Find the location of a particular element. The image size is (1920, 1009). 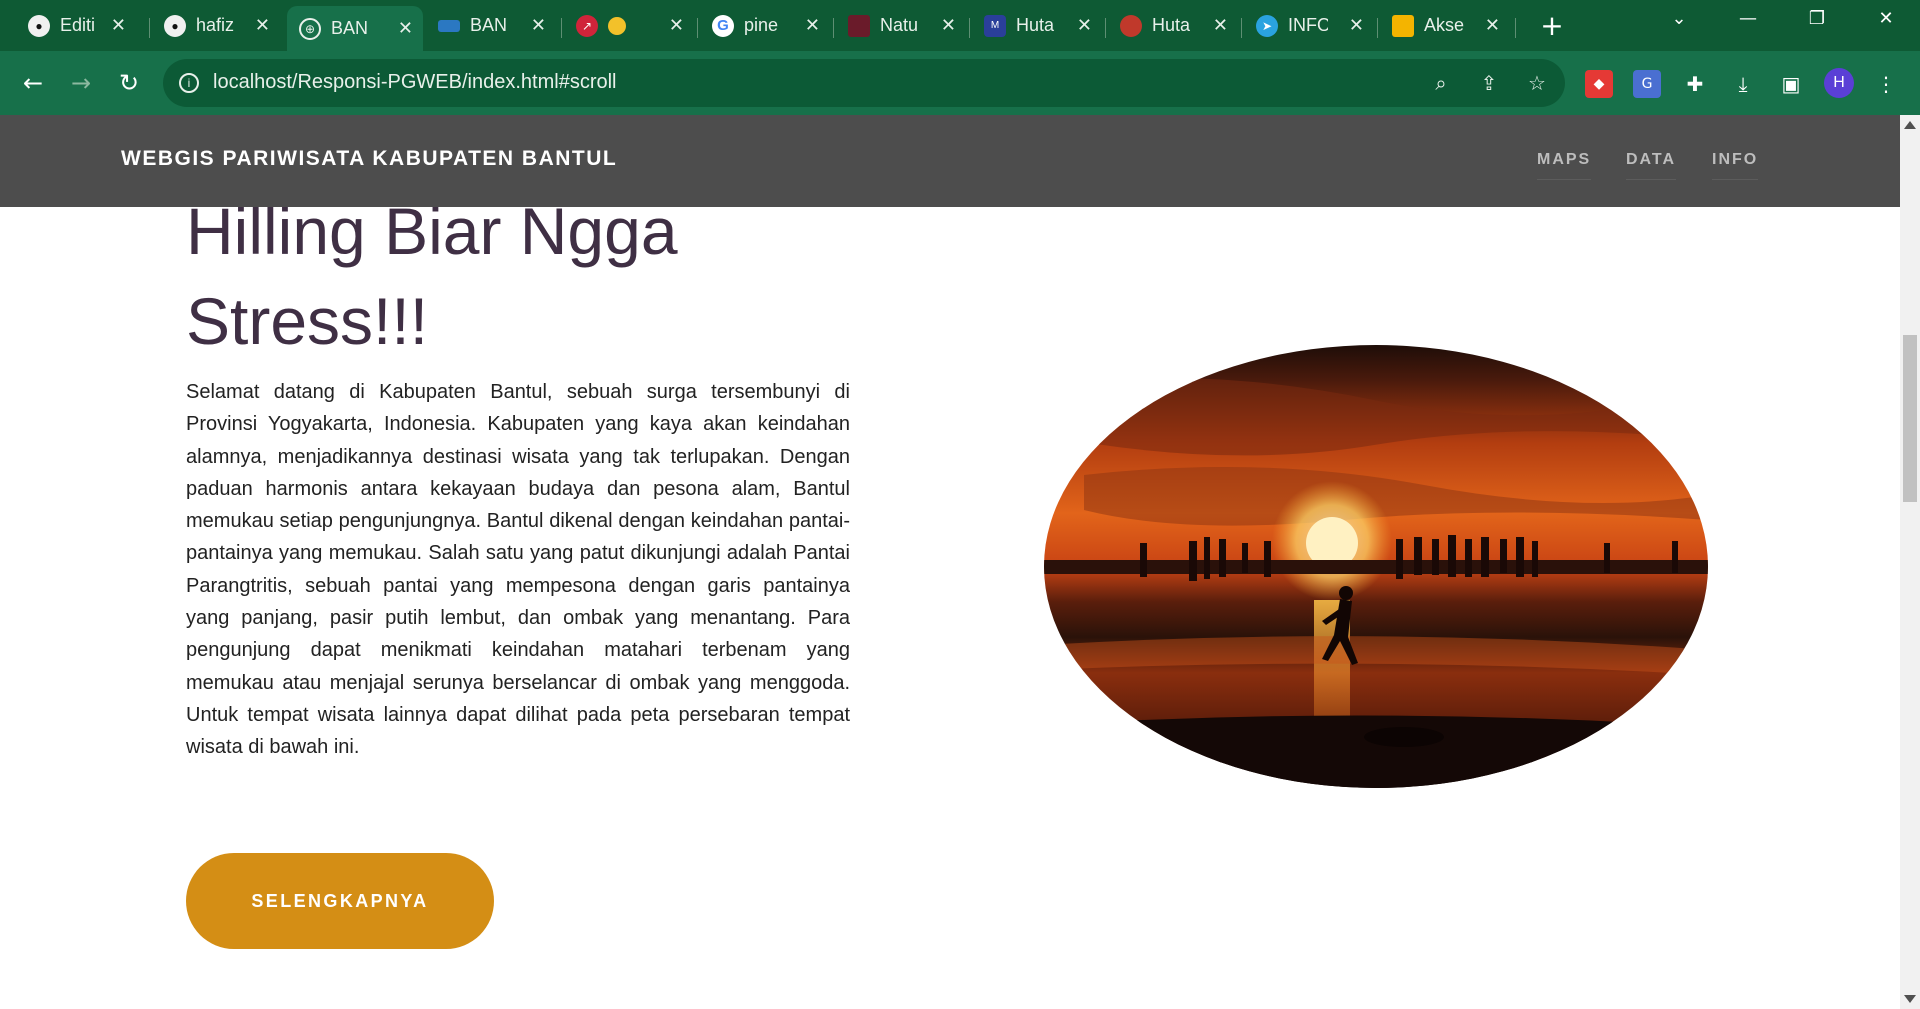

scroll-down-icon is located at coordinates (1910, 999).